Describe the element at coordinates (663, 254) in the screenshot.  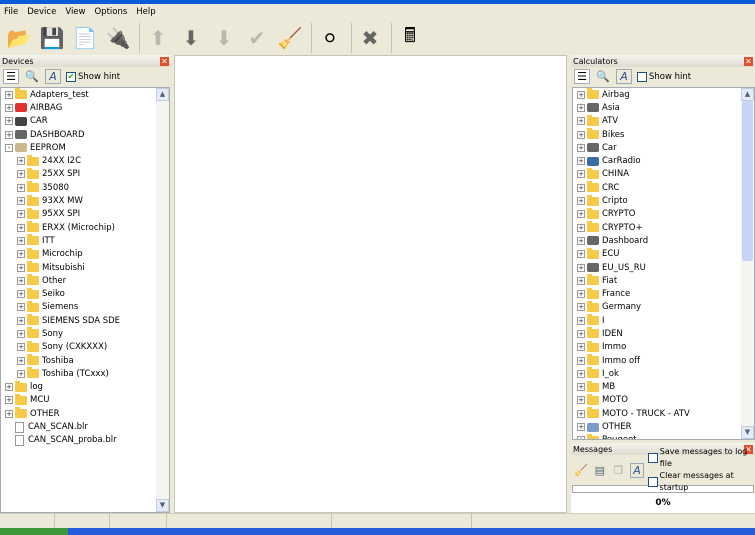
I see `tree-item: + ECU` at that location.